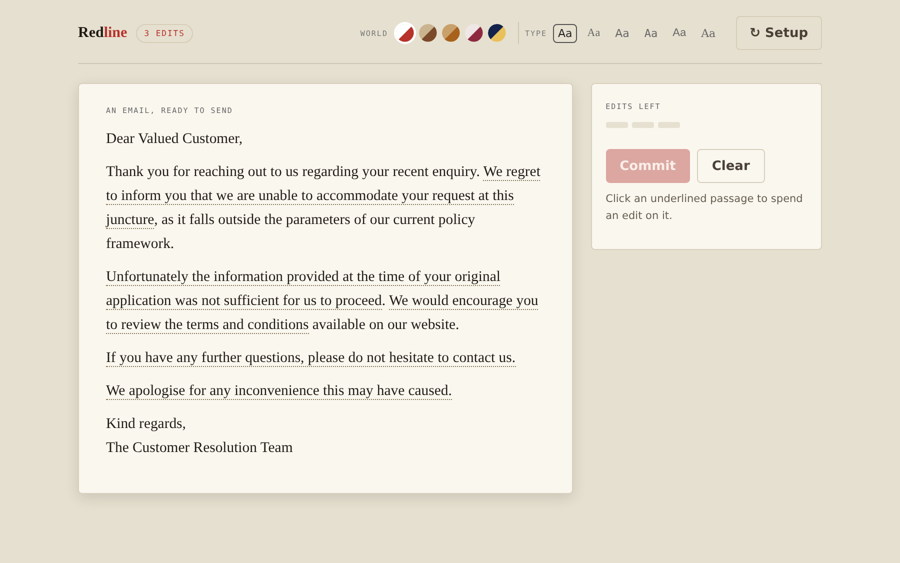  Describe the element at coordinates (323, 302) in the screenshot. I see `email-paragraph: Unfortunately the information provided at the time of your original application was not sufficient for us to proceed. We would encourage you to review the terms and conditions available on our website.` at that location.